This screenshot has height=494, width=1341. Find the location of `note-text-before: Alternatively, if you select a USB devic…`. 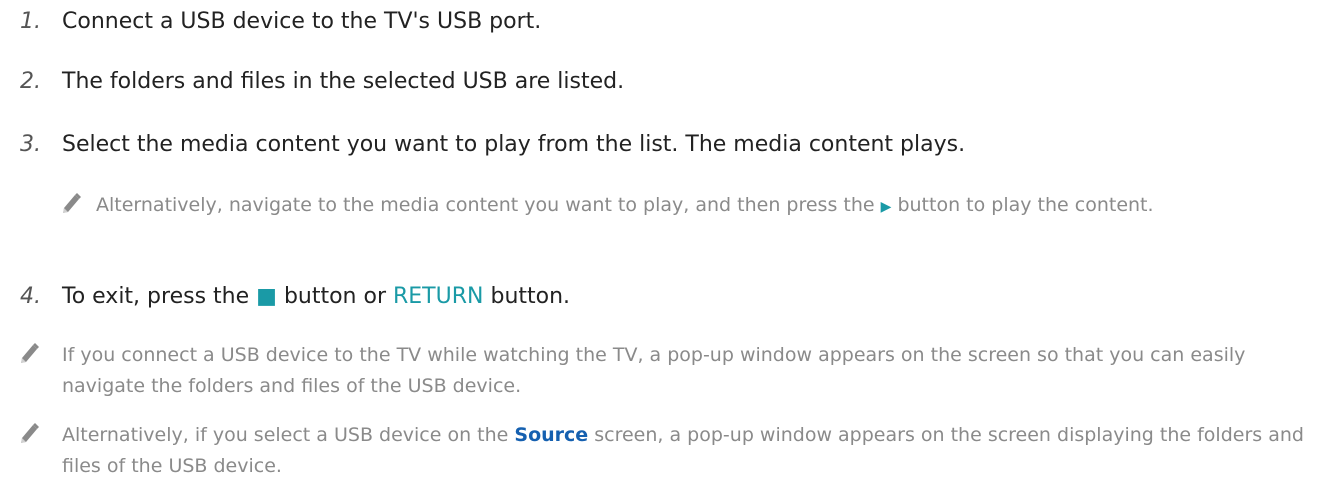

note-text-before: Alternatively, if you select a USB devic… is located at coordinates (285, 435).